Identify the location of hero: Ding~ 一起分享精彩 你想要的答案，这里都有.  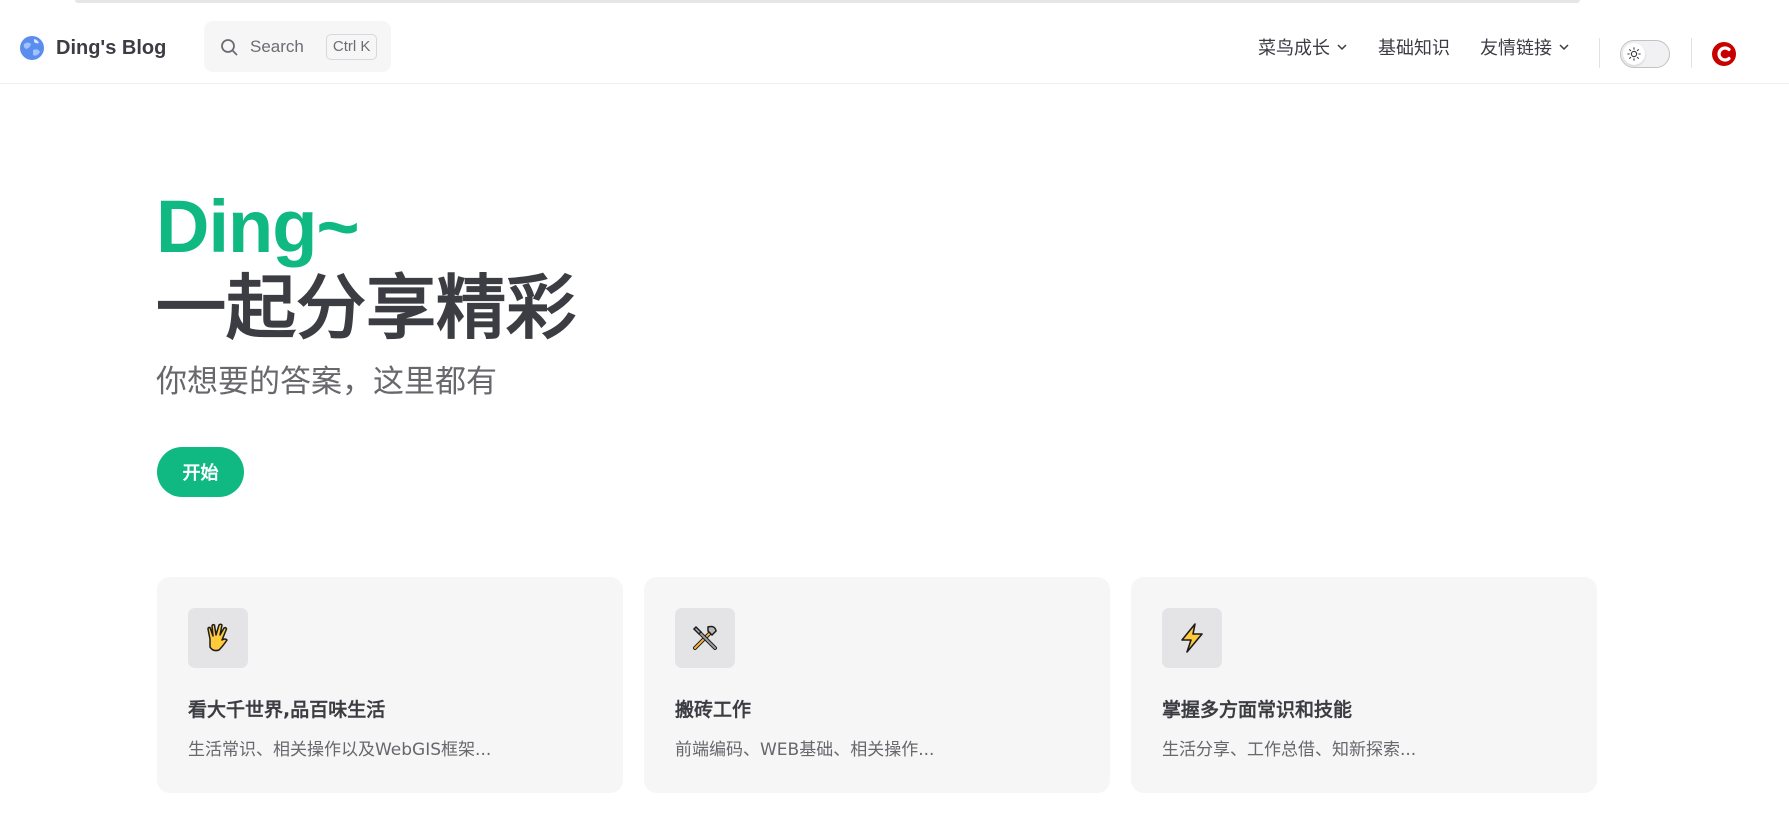
(366, 294).